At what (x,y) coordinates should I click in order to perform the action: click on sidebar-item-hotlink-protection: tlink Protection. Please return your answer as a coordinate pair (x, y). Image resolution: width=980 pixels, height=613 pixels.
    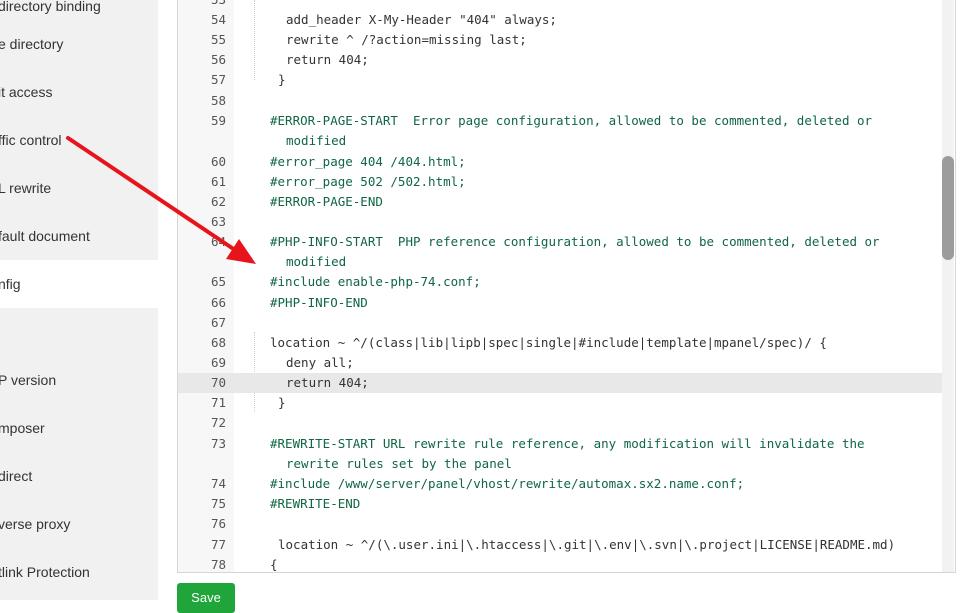
    Looking at the image, I should click on (79, 572).